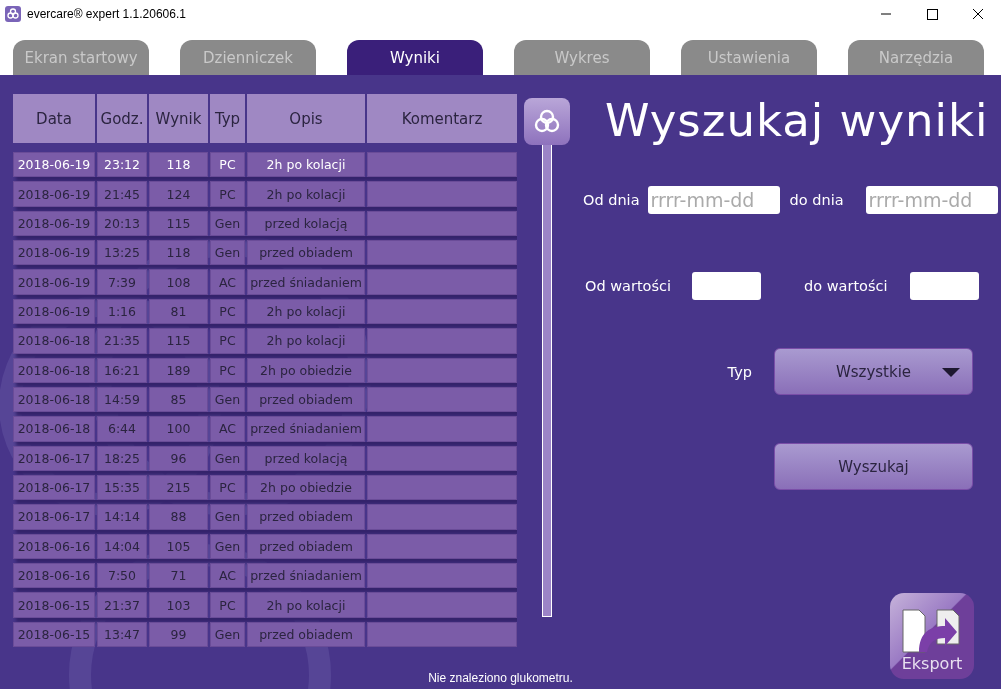 The image size is (1001, 689). I want to click on column-header: Komentarz, so click(442, 118).